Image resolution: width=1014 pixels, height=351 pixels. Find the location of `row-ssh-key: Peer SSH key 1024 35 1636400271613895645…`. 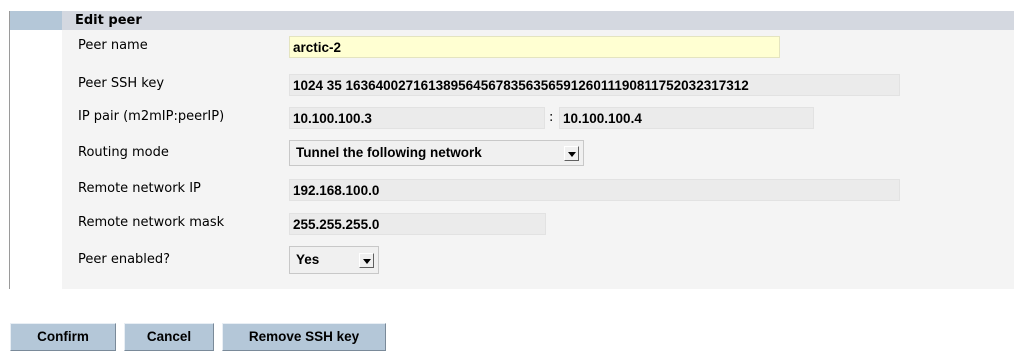

row-ssh-key: Peer SSH key 1024 35 1636400271613895645… is located at coordinates (538, 86).